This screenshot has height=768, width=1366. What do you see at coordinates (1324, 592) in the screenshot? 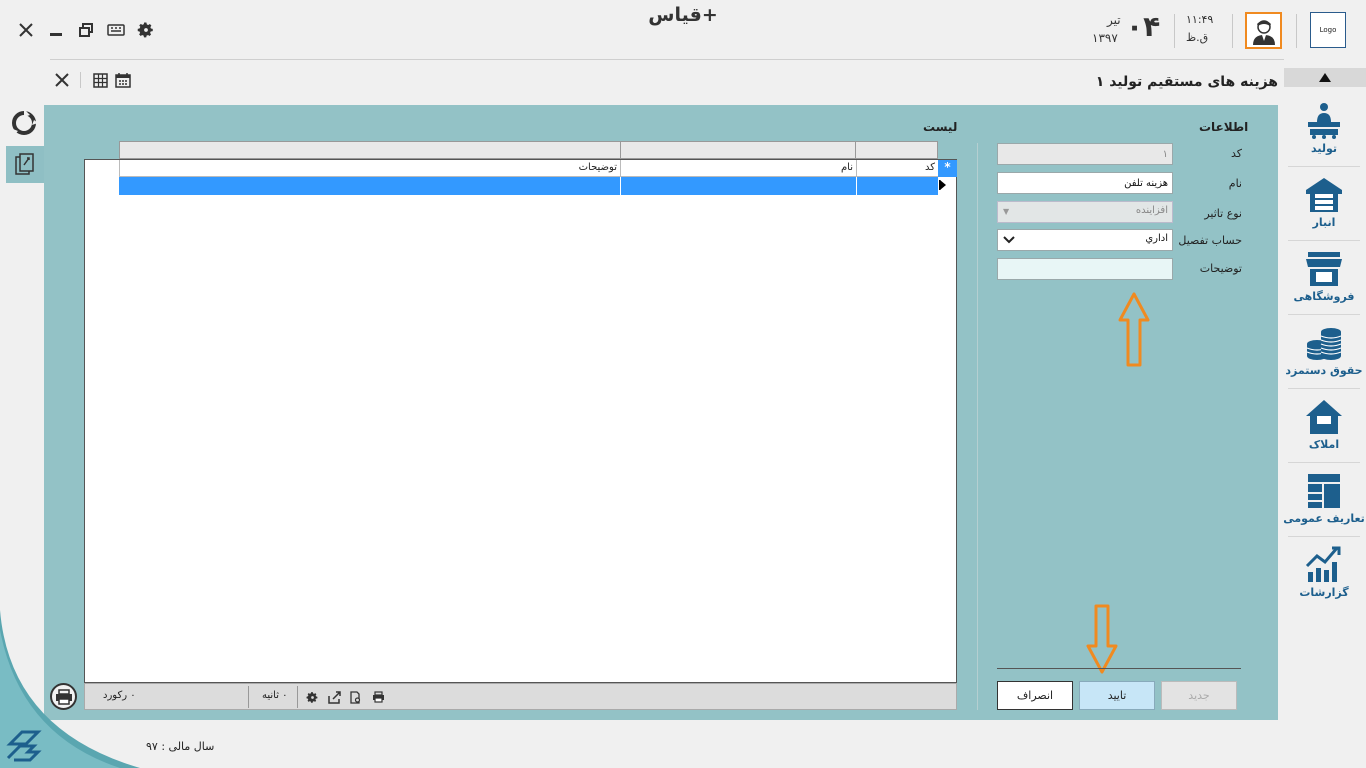
I see `sidebar-item-label: گزارشات` at bounding box center [1324, 592].